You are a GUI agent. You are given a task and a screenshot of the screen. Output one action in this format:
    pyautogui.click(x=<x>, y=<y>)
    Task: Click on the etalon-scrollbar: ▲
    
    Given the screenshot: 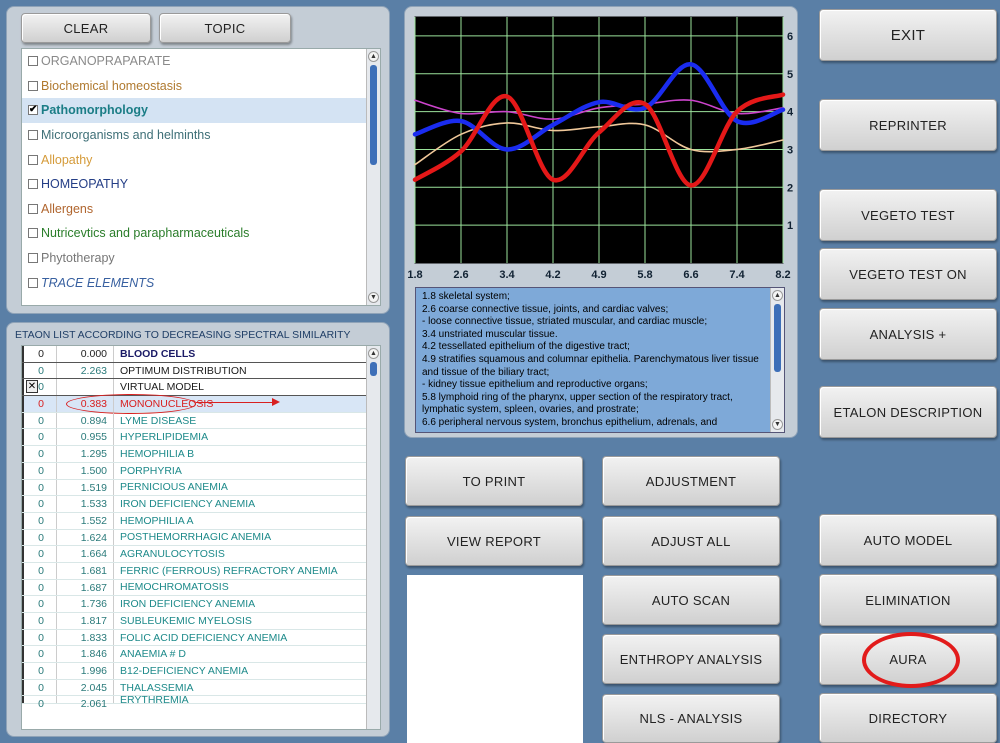 What is the action you would take?
    pyautogui.click(x=373, y=537)
    